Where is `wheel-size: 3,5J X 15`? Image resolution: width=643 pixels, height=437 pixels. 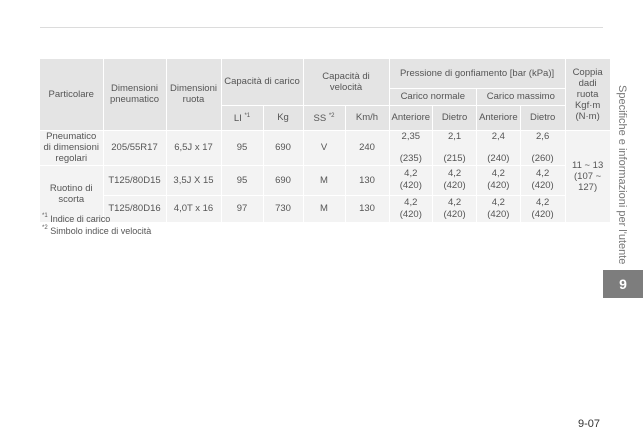
wheel-size: 3,5J X 15 is located at coordinates (194, 179).